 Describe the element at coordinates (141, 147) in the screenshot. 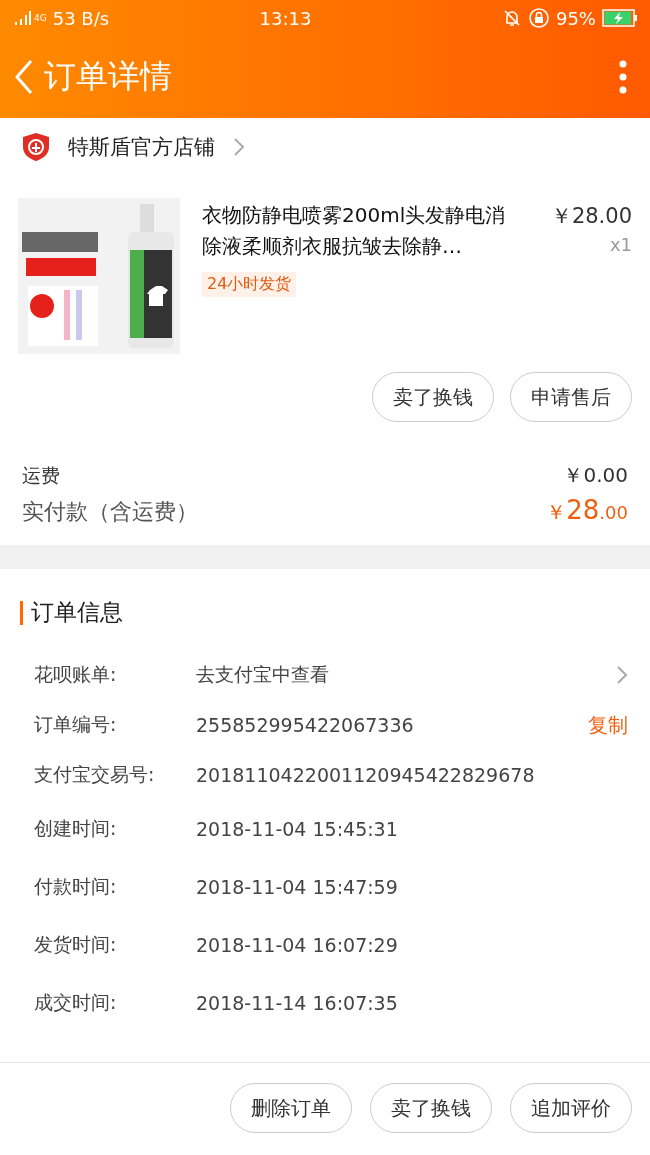

I see `shop-name: 特斯盾官方店铺` at that location.